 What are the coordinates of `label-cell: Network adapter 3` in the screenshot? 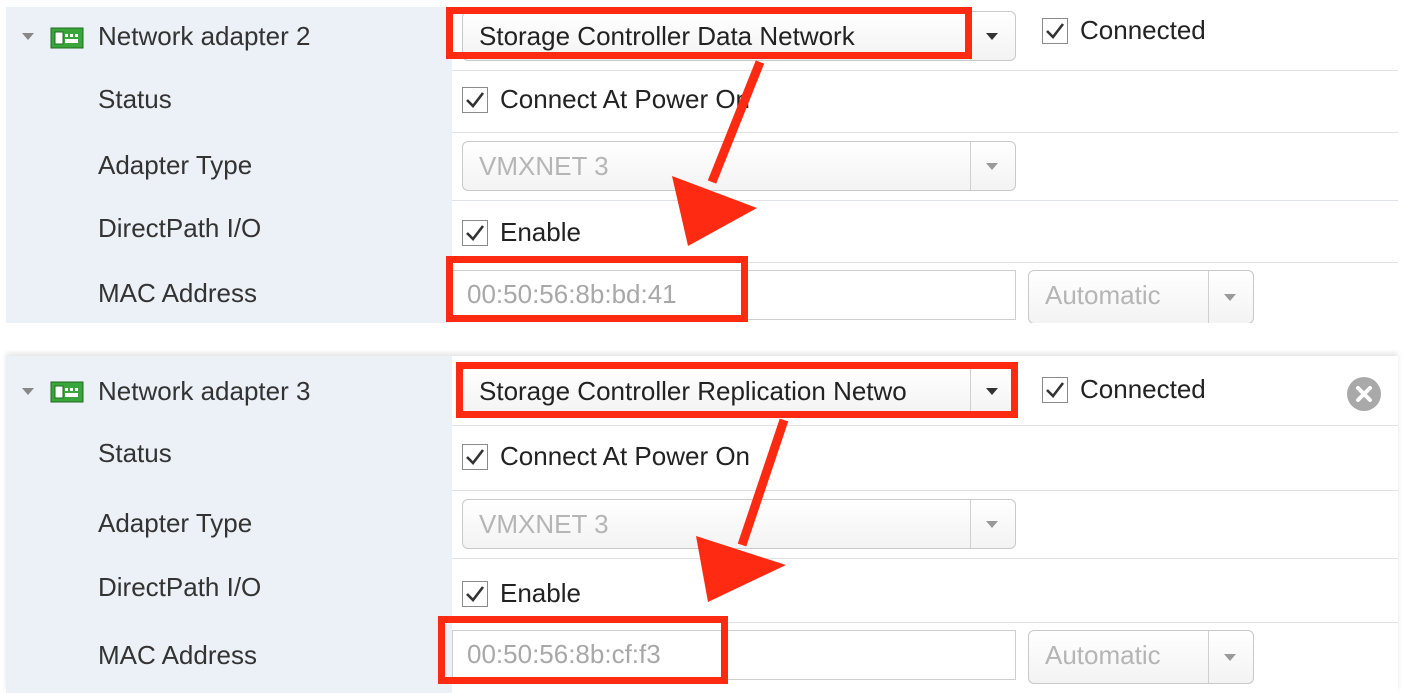 It's located at (229, 390).